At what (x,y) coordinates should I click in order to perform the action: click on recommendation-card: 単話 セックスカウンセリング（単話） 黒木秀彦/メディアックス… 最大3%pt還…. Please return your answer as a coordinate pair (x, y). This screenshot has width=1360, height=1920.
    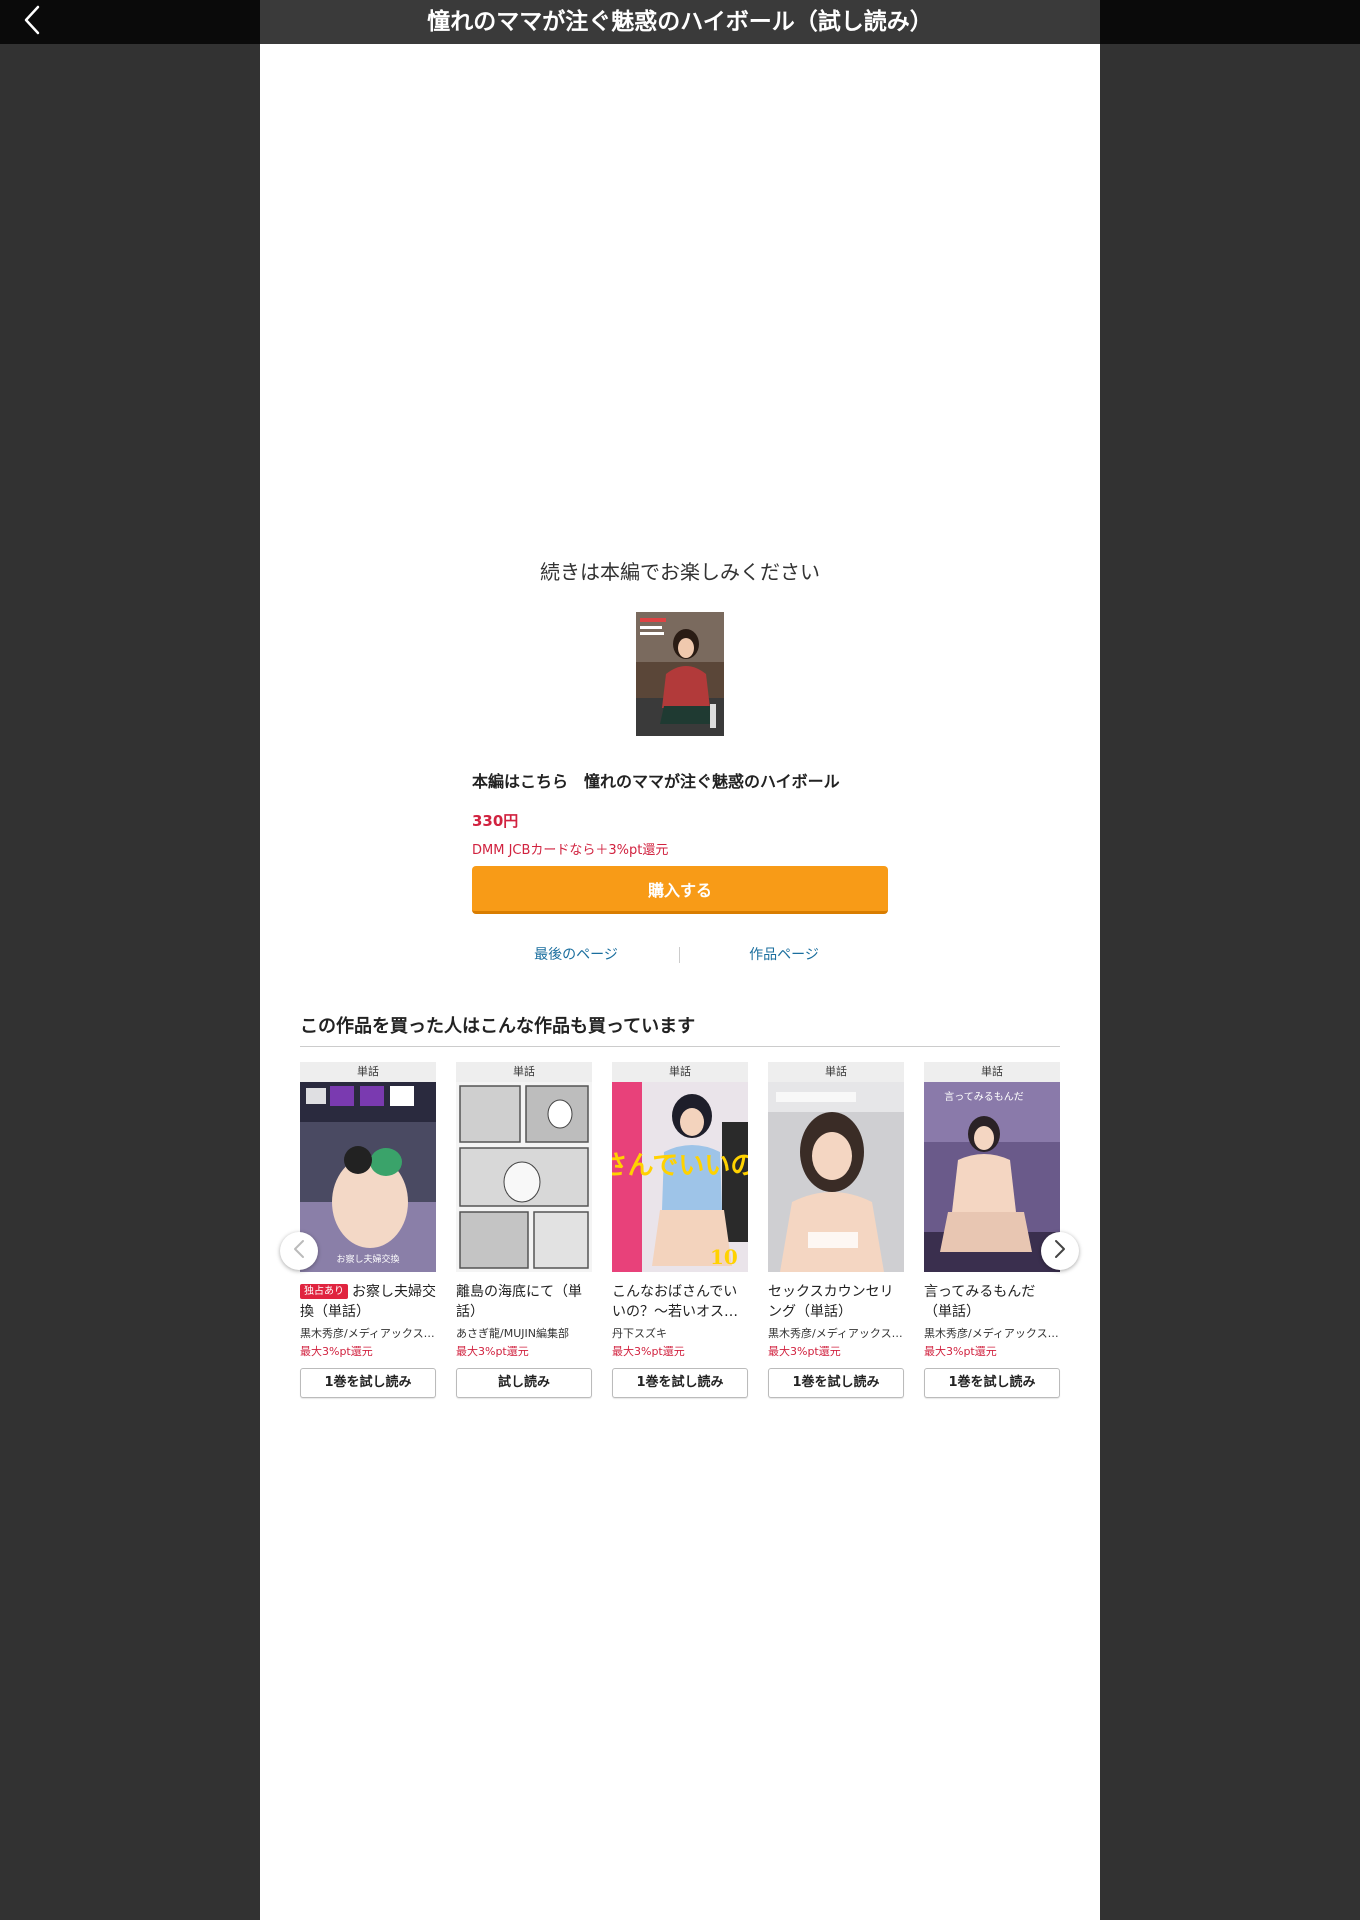
    Looking at the image, I should click on (836, 1230).